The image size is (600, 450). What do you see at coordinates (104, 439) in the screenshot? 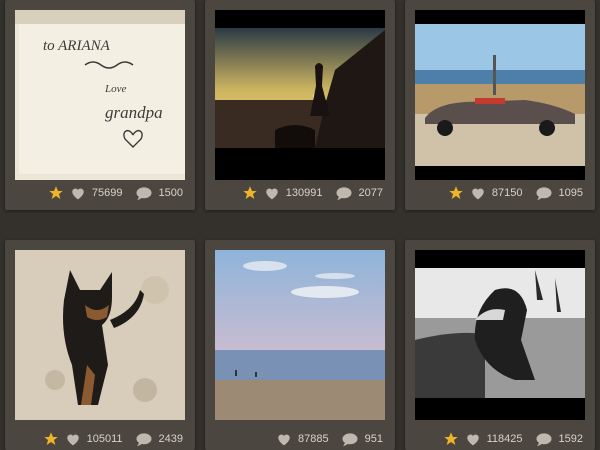
I see `likes-count: 105011` at bounding box center [104, 439].